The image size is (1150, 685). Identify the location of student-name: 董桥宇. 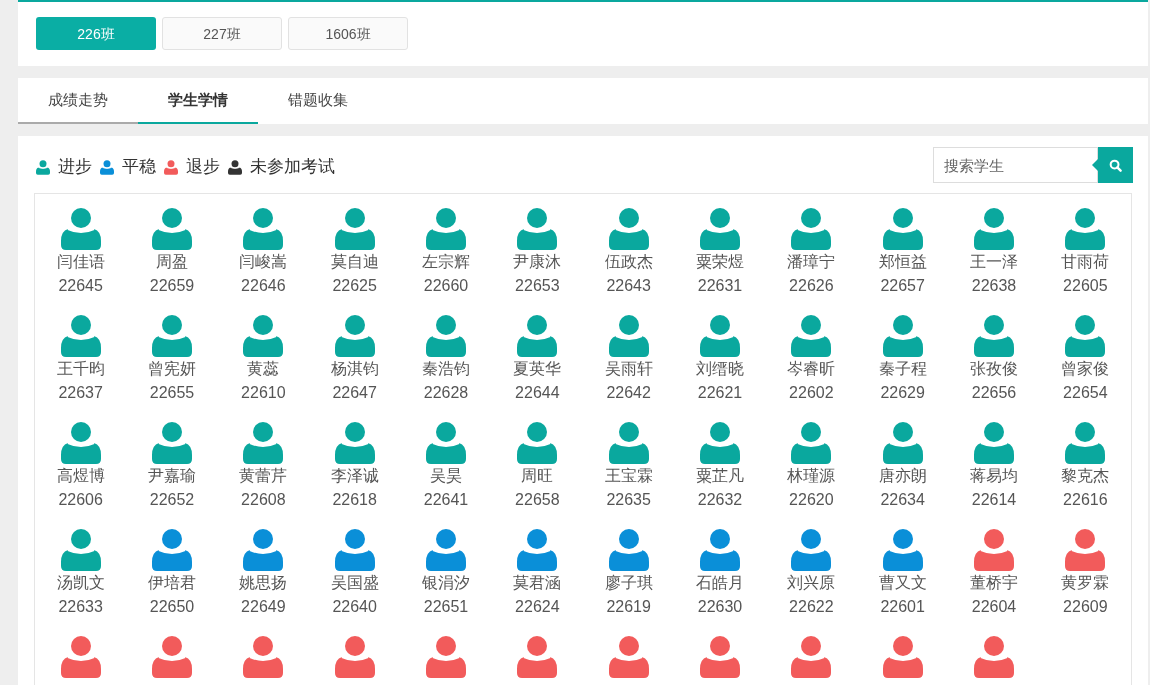
(994, 583).